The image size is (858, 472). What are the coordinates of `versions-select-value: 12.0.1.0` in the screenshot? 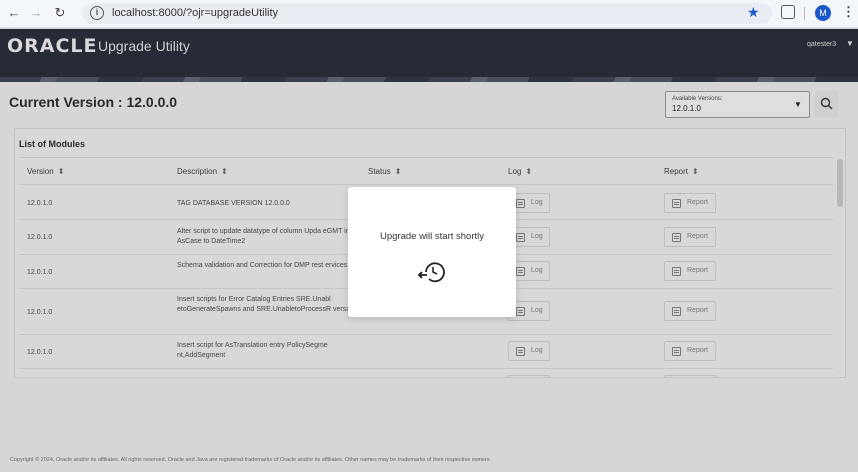 It's located at (686, 108).